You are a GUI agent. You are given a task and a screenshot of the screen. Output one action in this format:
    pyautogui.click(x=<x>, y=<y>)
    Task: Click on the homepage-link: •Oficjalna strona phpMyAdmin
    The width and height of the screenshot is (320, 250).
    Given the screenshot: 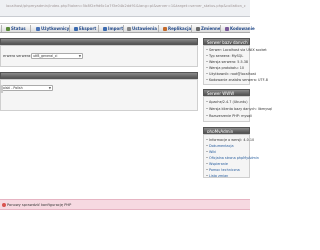 What is the action you would take?
    pyautogui.click(x=232, y=158)
    